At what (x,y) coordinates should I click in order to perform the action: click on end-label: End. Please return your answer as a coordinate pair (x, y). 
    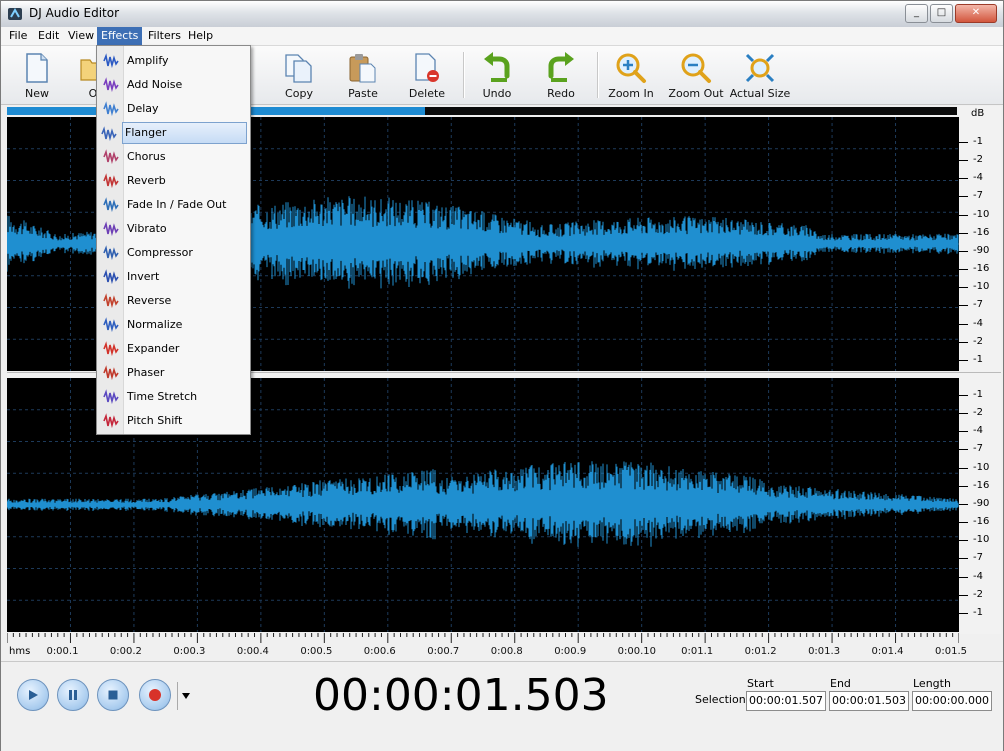
    Looking at the image, I should click on (840, 683).